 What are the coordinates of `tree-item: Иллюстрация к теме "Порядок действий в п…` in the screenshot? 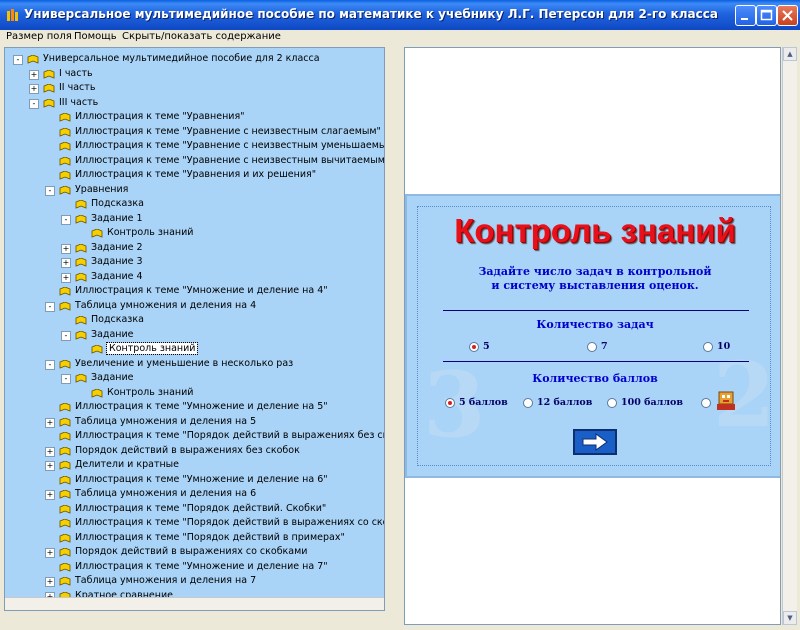 It's located at (194, 539).